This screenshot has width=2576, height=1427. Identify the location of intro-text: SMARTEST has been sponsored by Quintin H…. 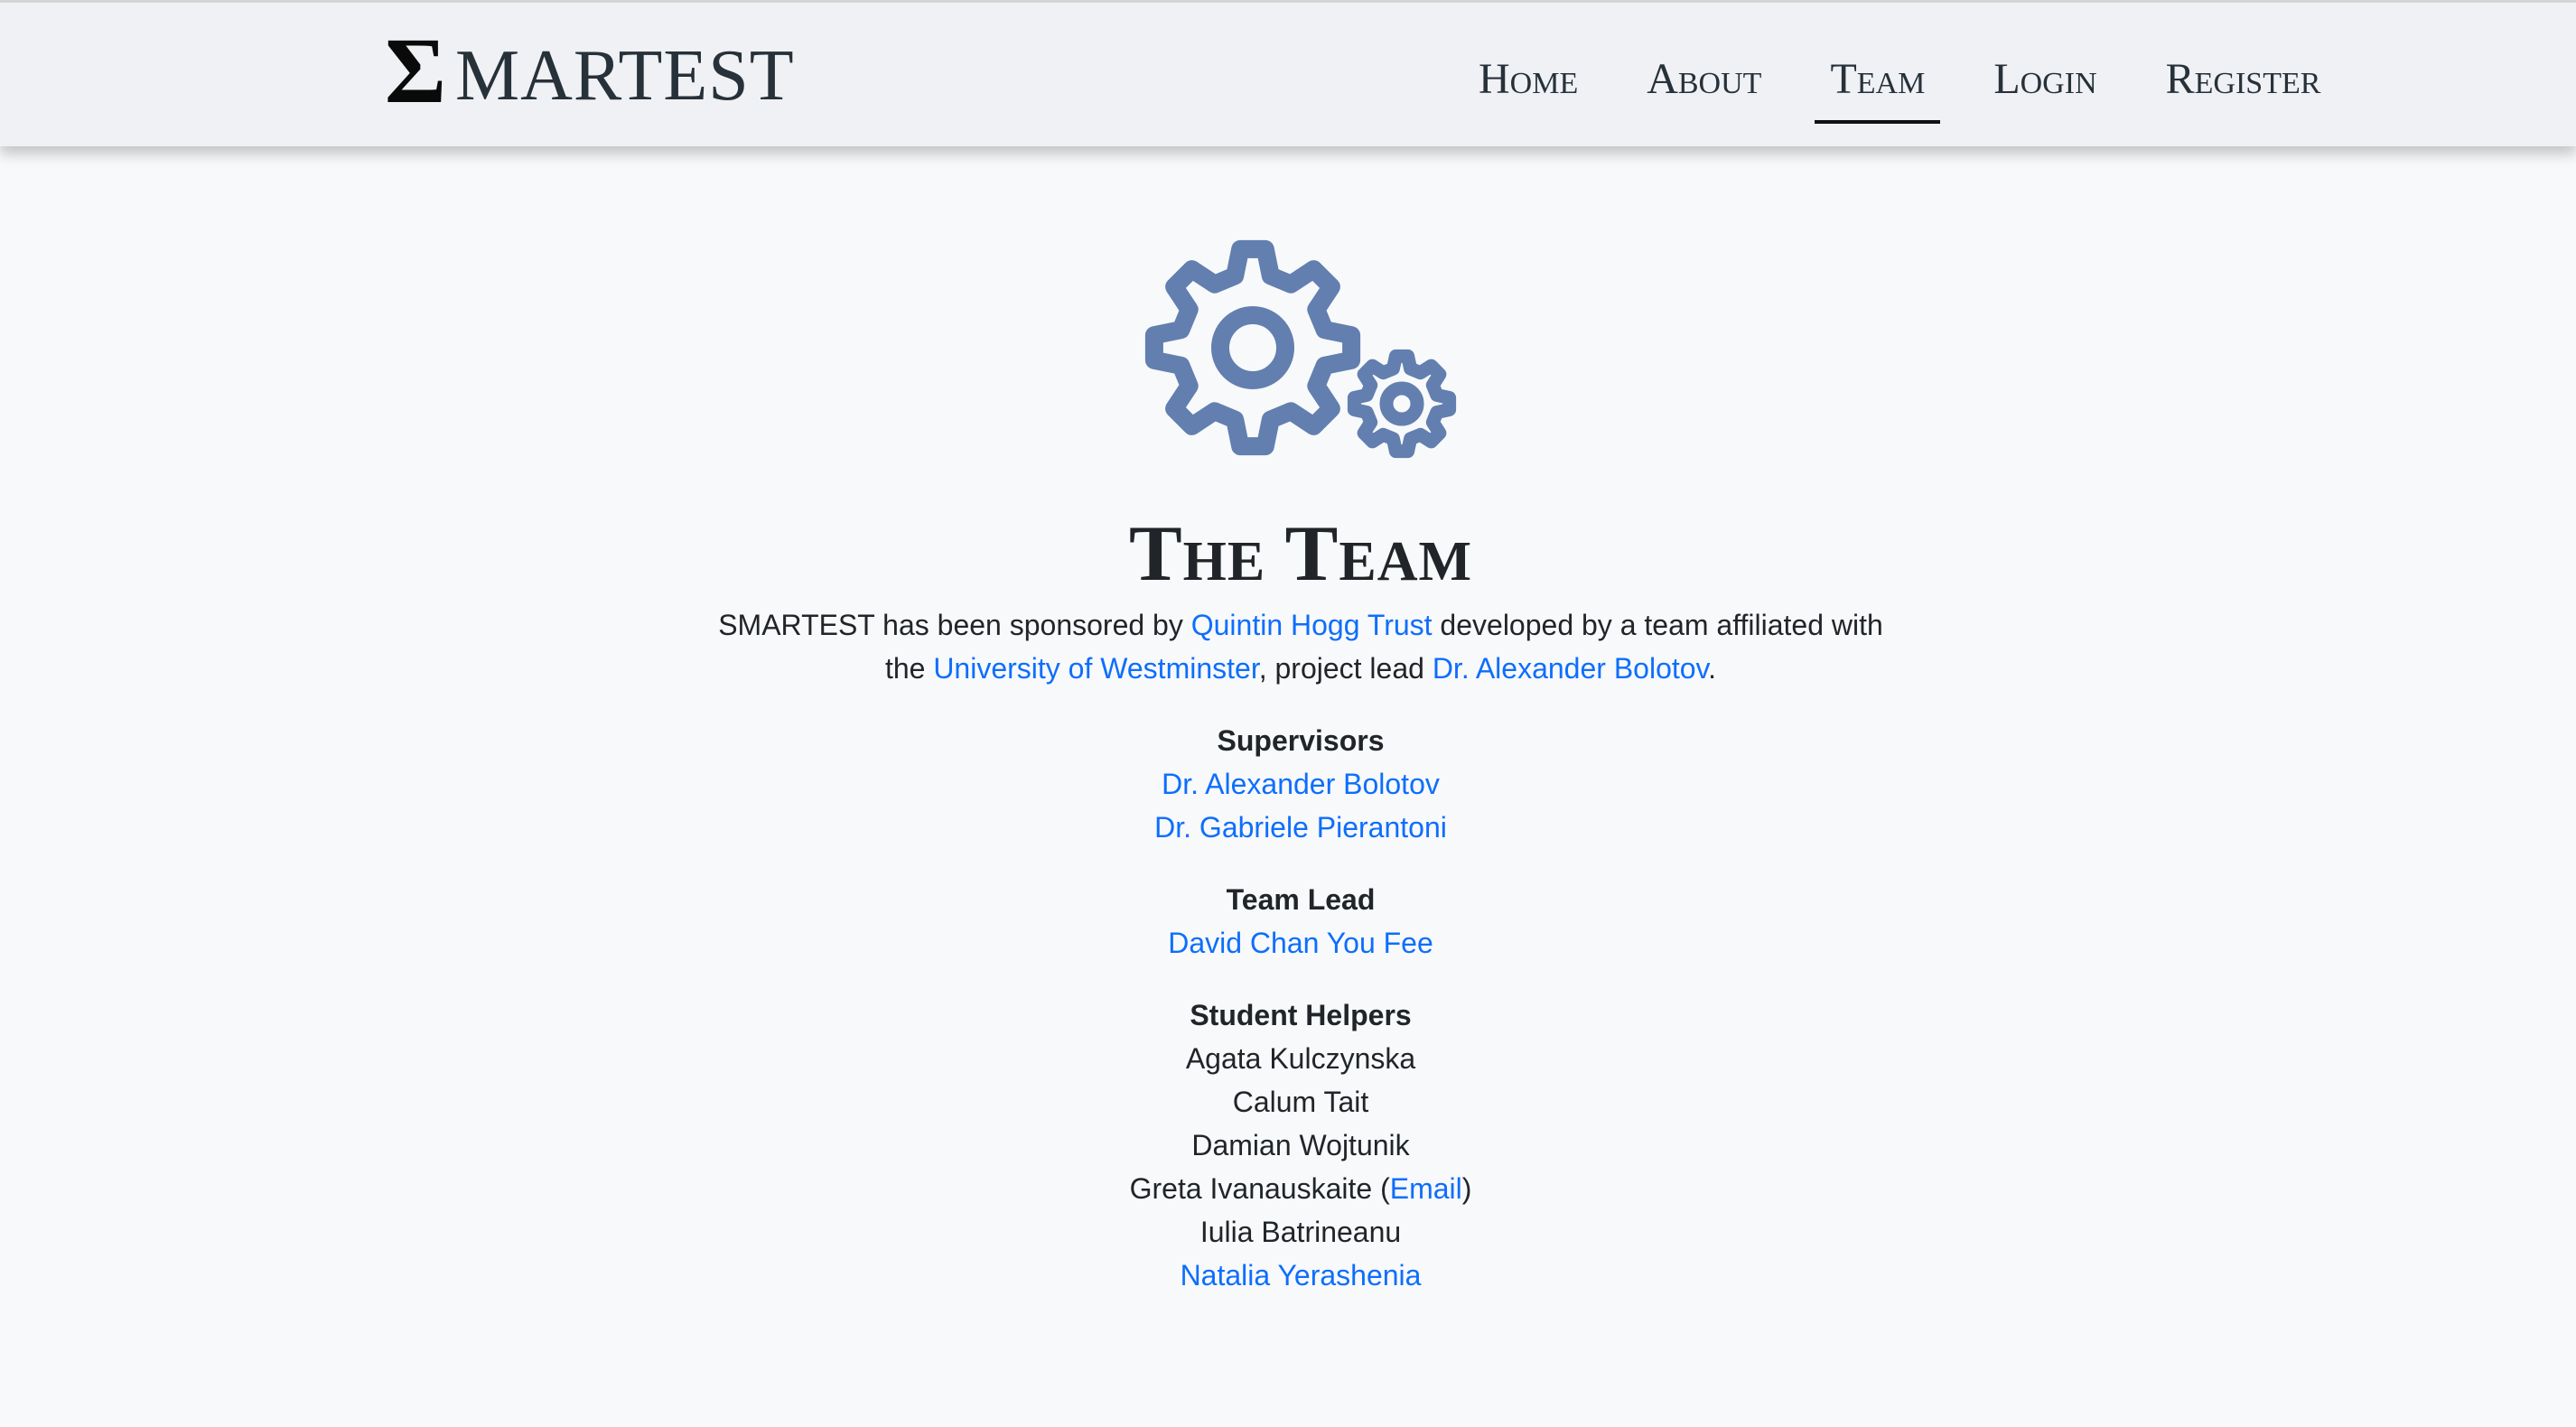
(1300, 646).